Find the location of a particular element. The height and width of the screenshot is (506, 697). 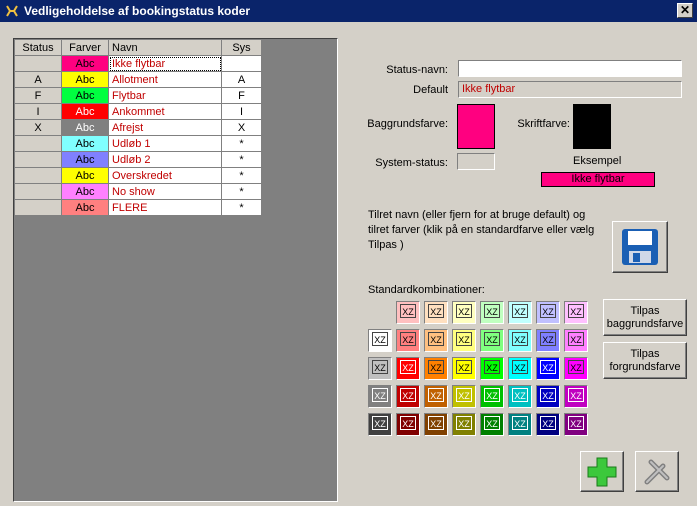

table-row: X Abc Afrejst X is located at coordinates (138, 127).